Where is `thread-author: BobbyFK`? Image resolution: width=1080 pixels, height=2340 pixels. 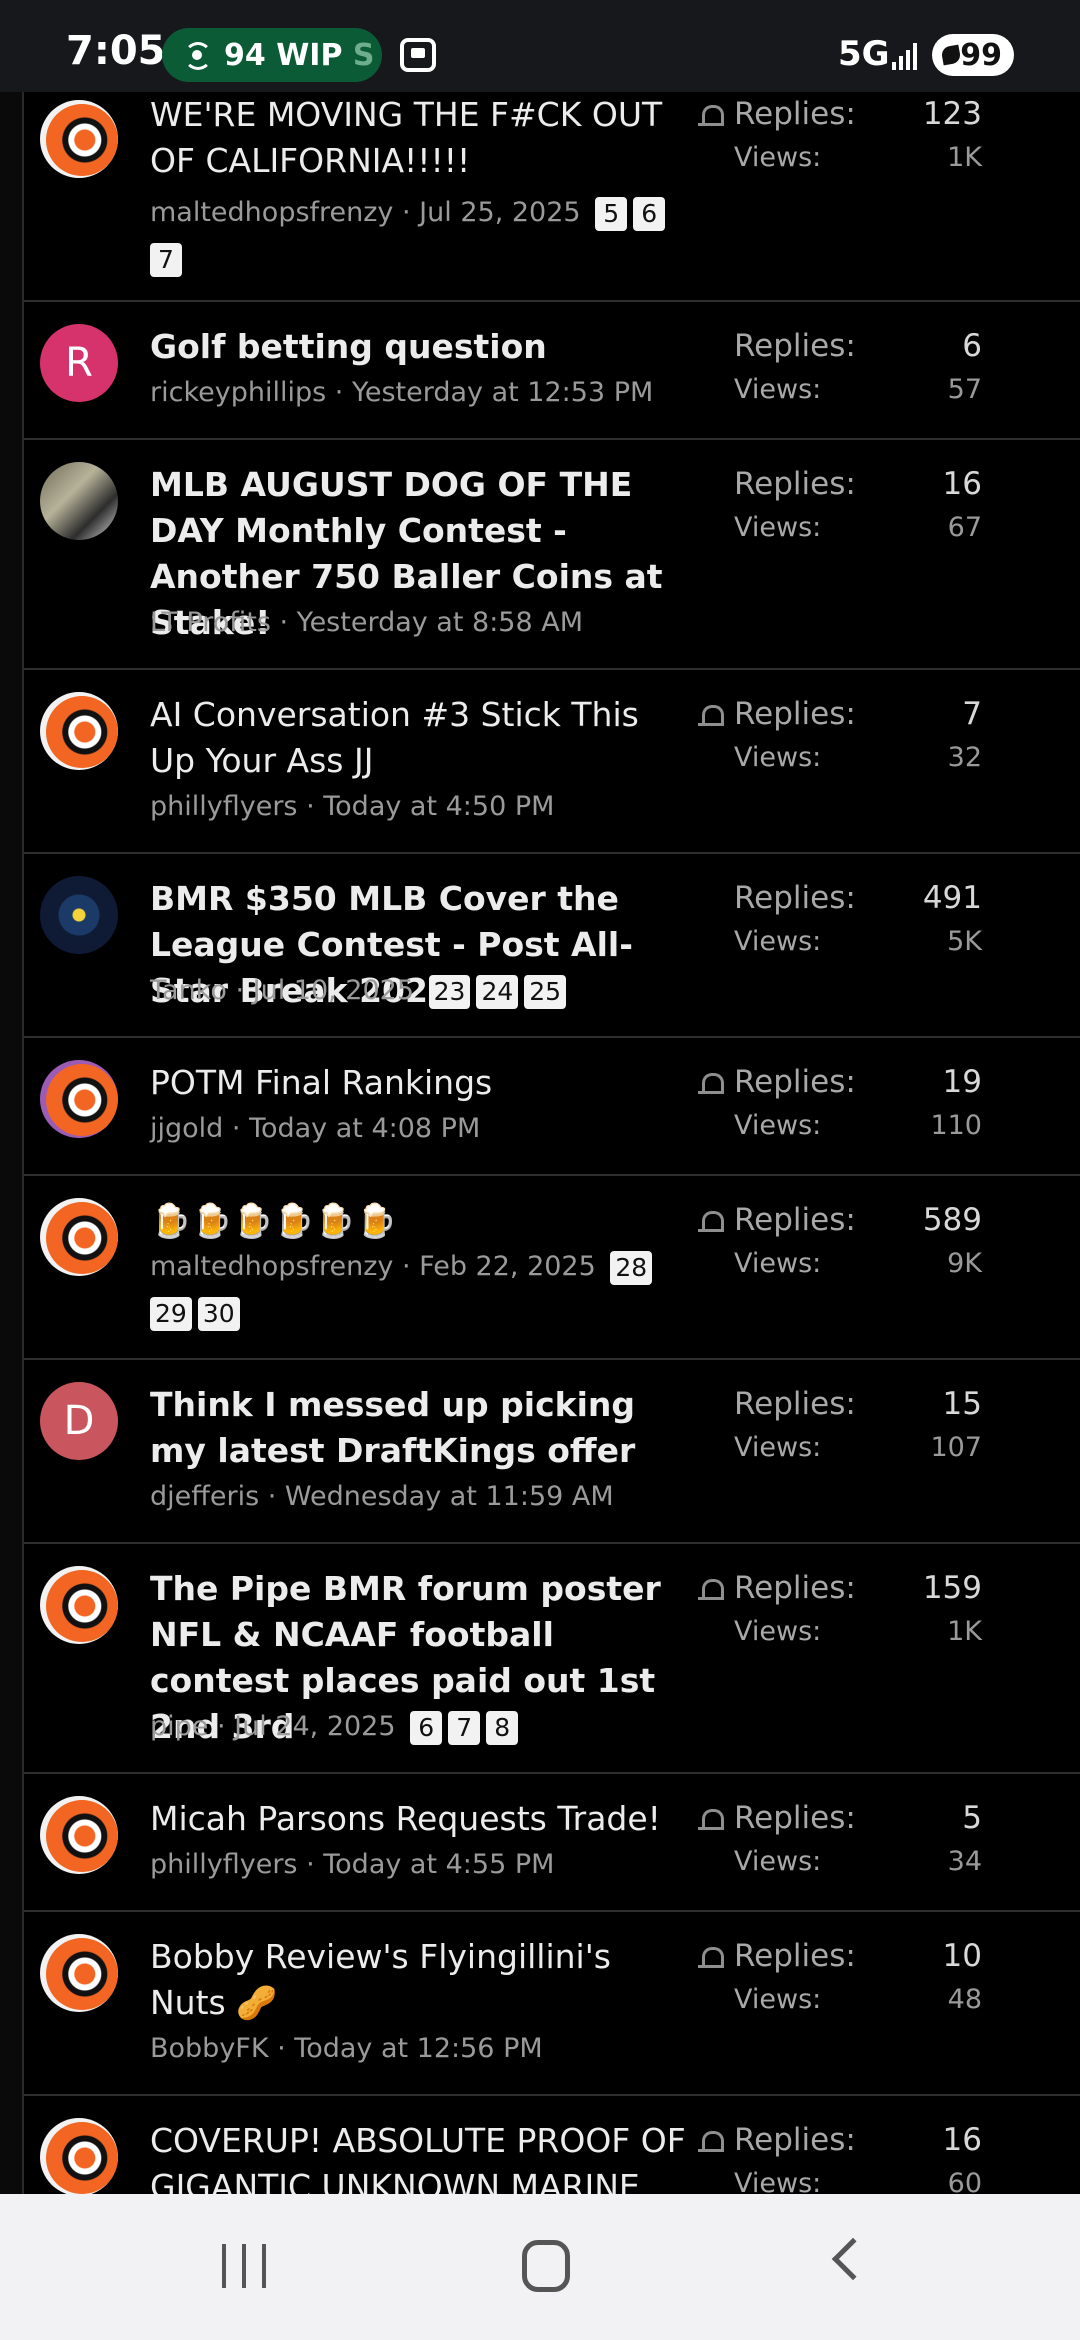
thread-author: BobbyFK is located at coordinates (209, 2048).